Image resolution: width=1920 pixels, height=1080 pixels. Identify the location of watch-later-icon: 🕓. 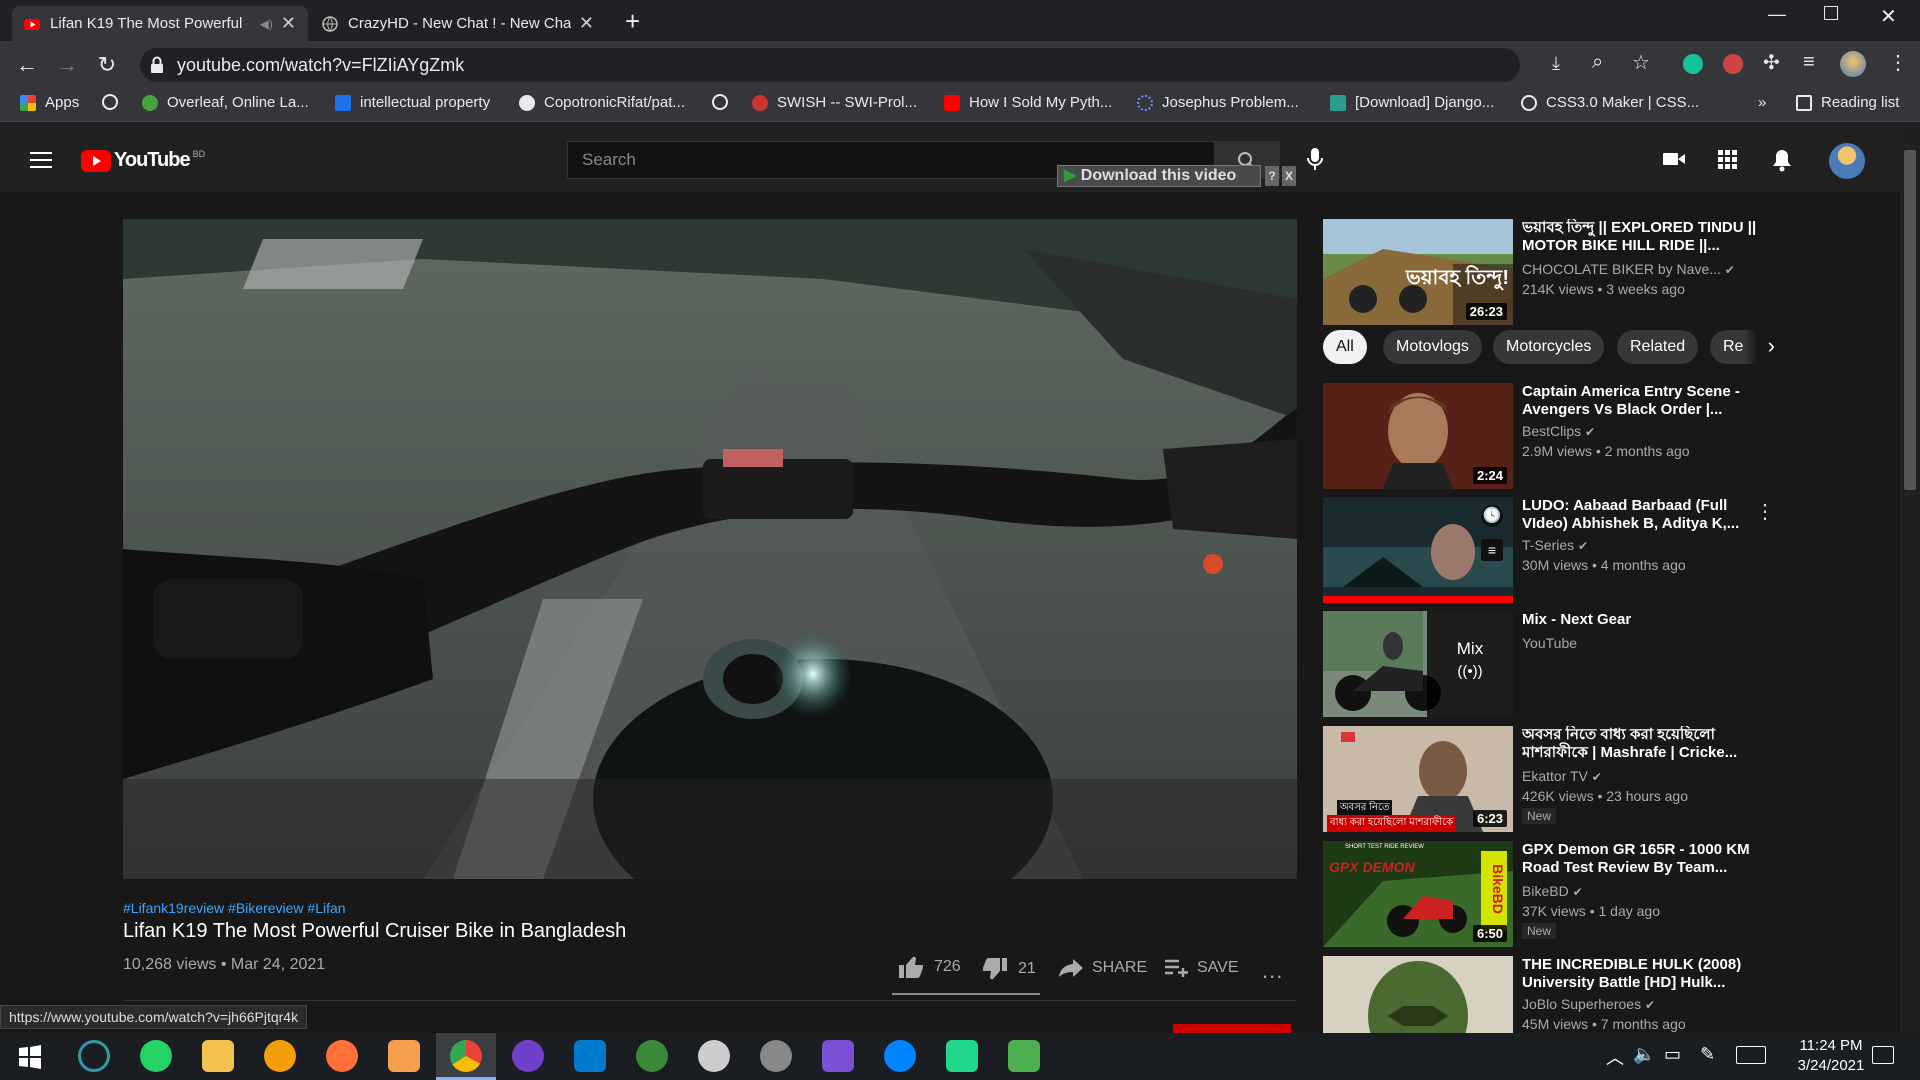
(1492, 516).